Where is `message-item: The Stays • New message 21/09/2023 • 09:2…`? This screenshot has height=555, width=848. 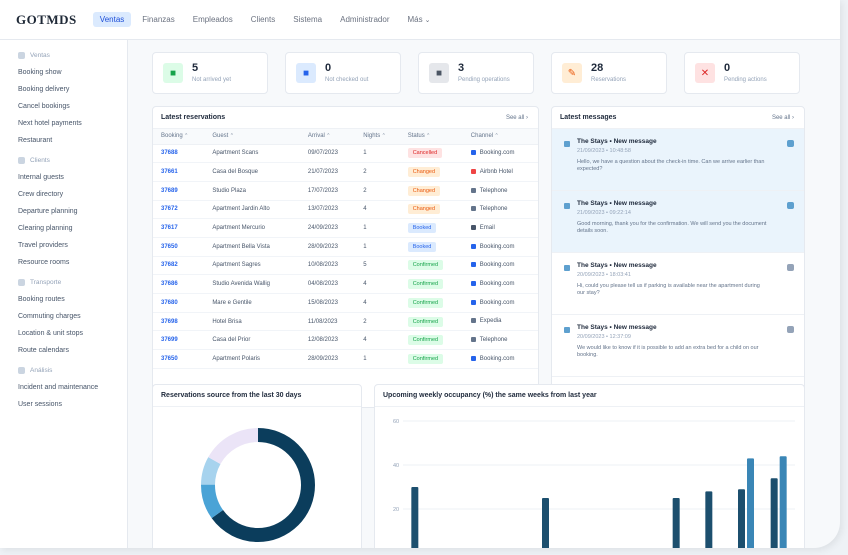
message-item: The Stays • New message 21/09/2023 • 09:2… is located at coordinates (678, 222).